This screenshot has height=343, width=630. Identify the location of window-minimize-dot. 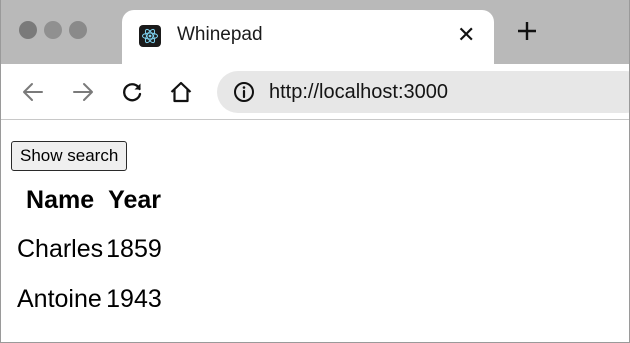
(53, 30).